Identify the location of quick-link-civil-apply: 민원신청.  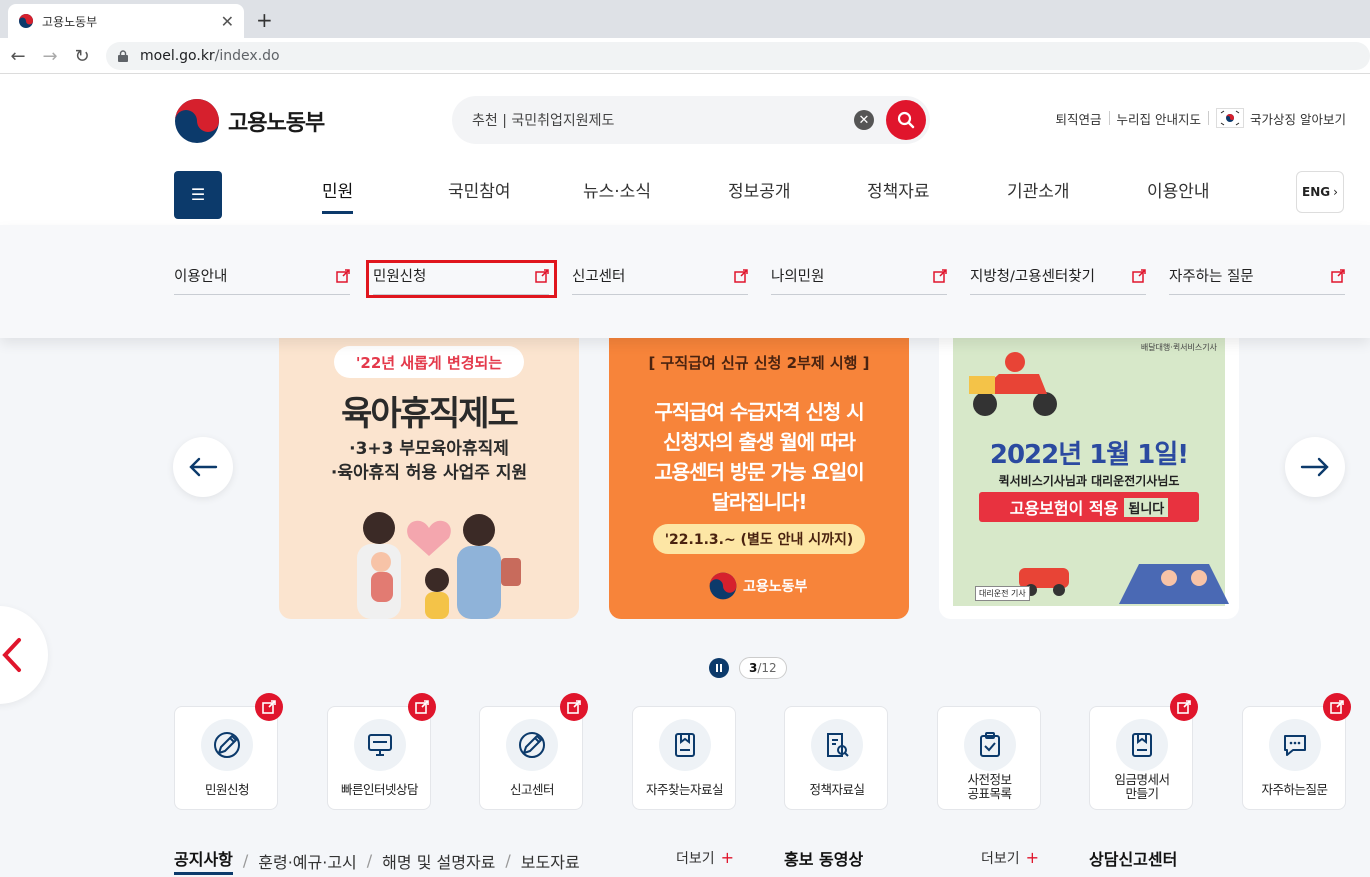
(228, 751).